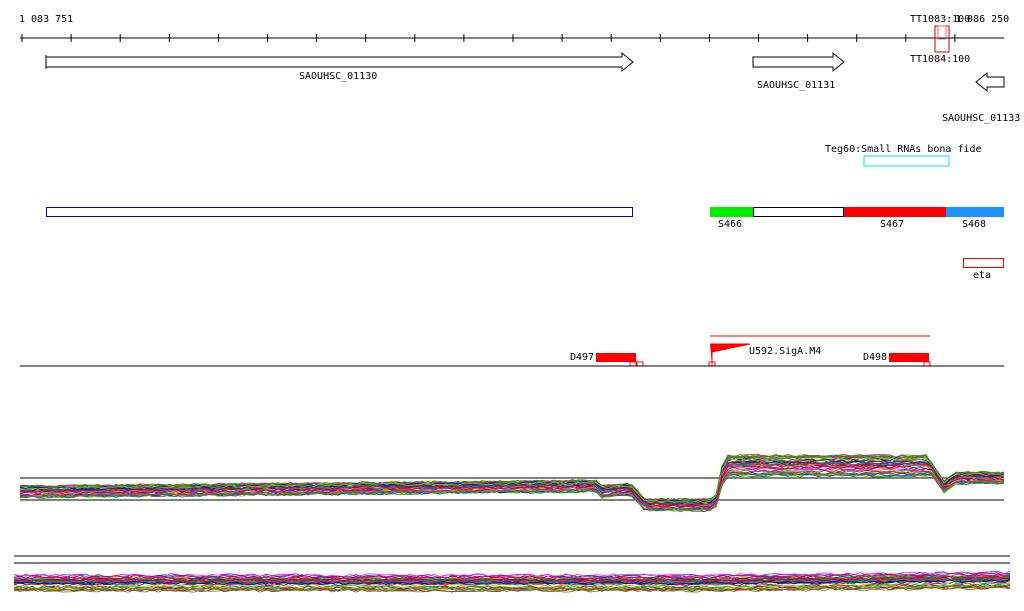 This screenshot has width=1024, height=611. I want to click on ruler, so click(512, 38).